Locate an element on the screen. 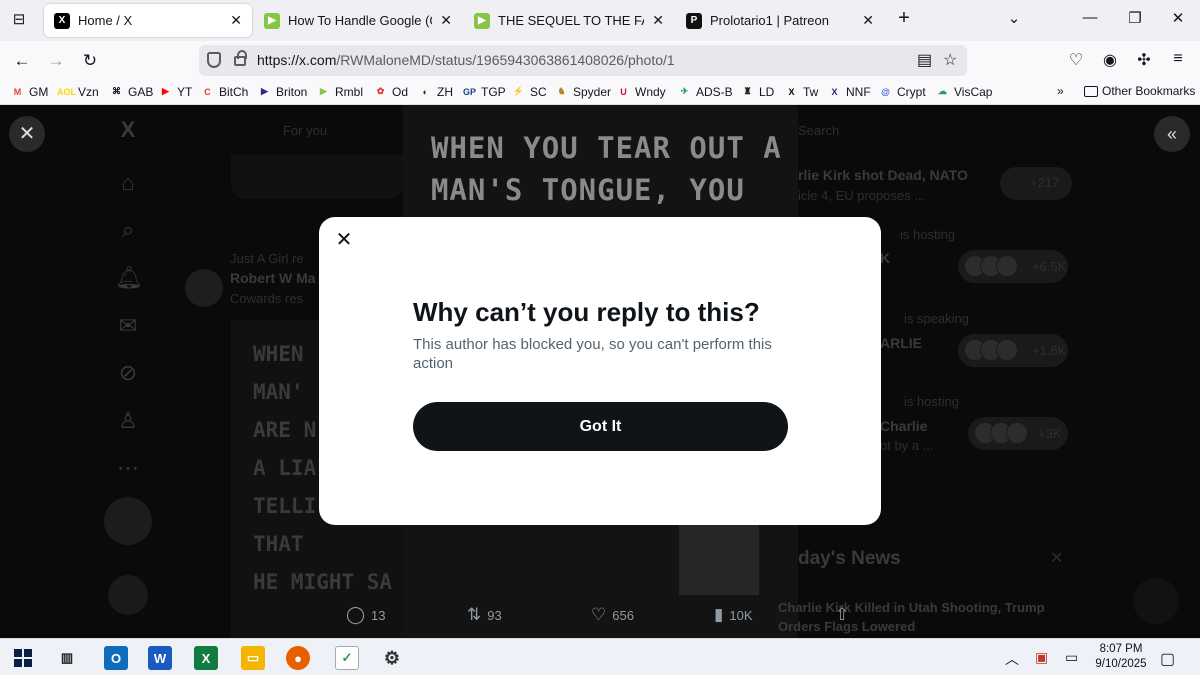 This screenshot has width=1200, height=675. battery-icon: ▭ is located at coordinates (1071, 657).